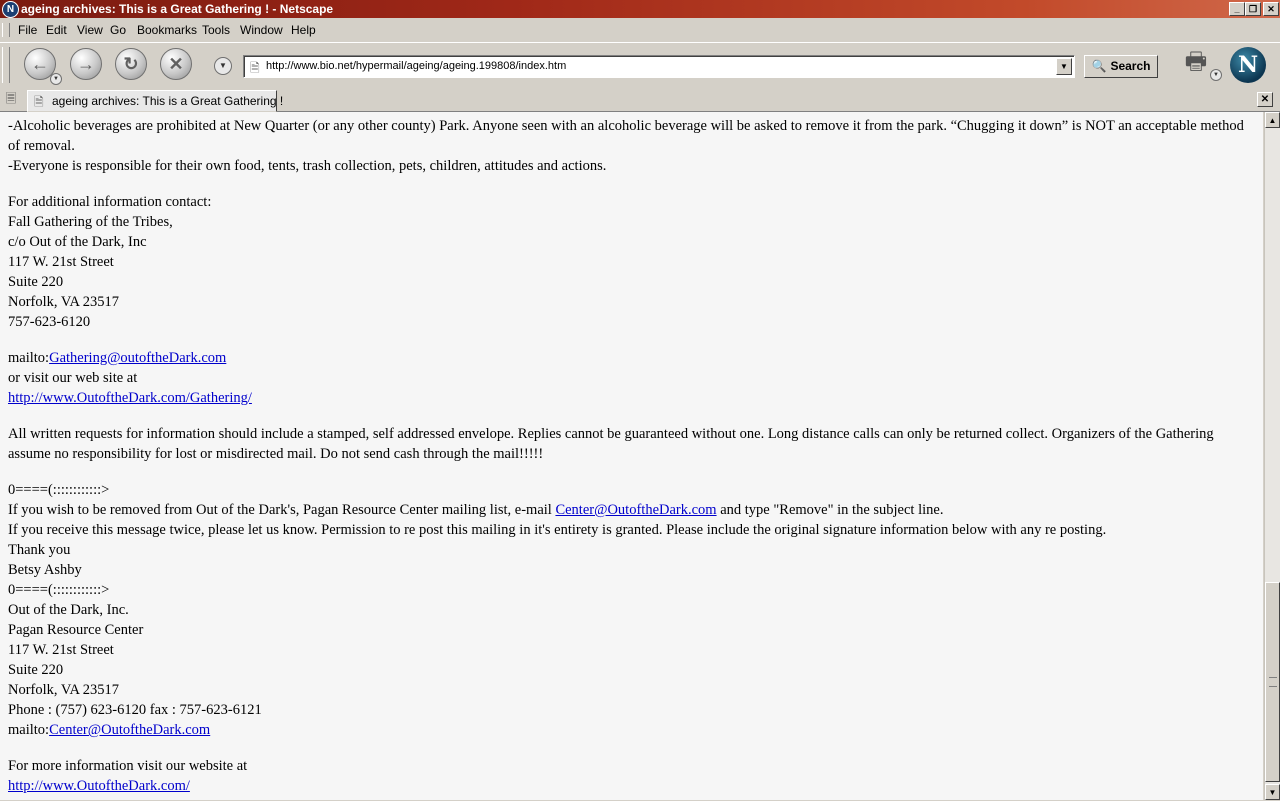 This screenshot has height=801, width=1280. I want to click on menu-help: Help, so click(303, 30).